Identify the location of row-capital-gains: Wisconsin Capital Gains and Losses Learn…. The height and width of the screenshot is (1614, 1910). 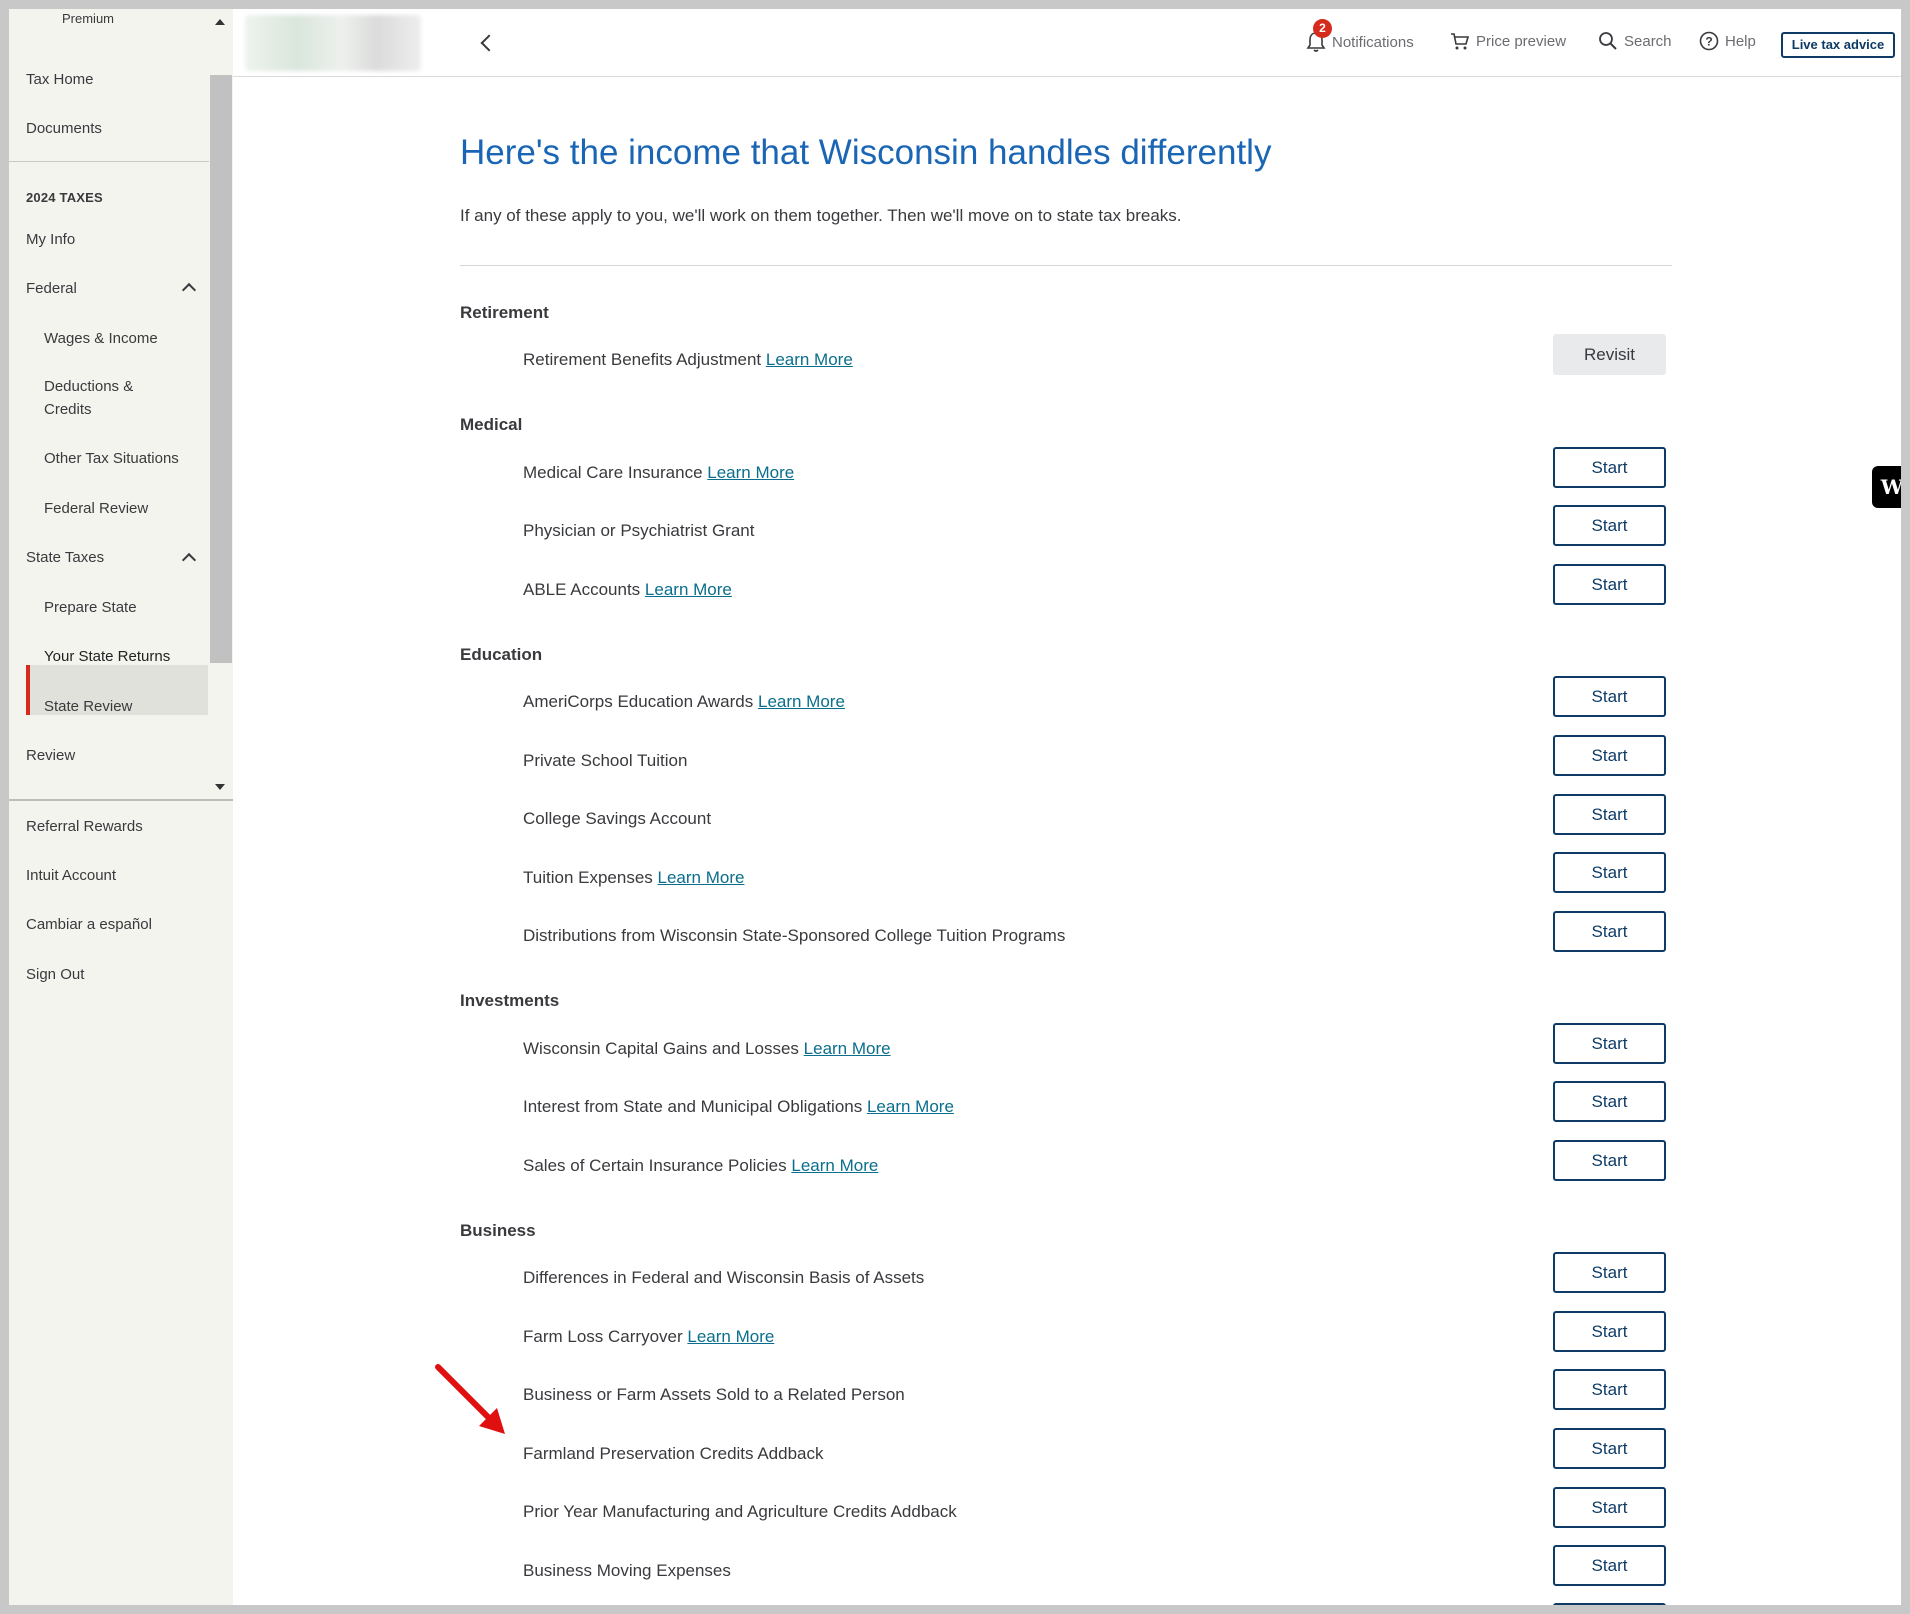
(707, 1048).